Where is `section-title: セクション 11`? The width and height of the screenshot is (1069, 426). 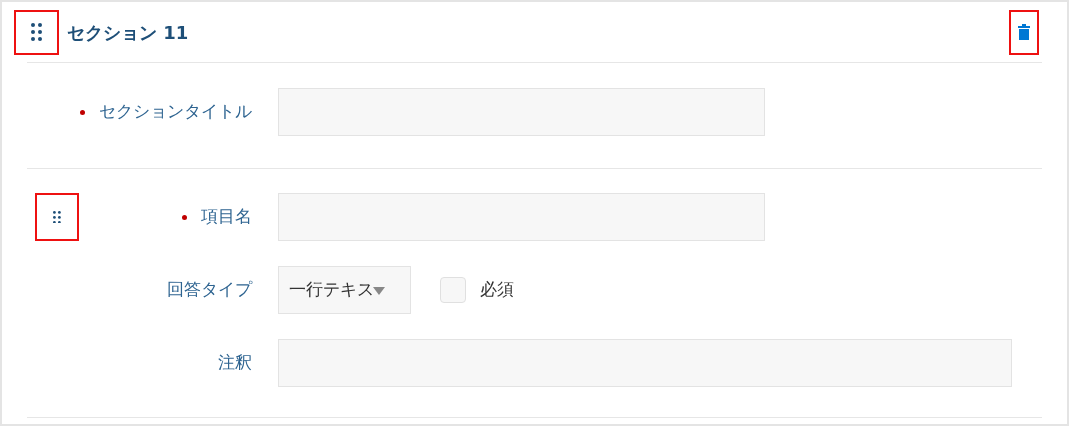 section-title: セクション 11 is located at coordinates (128, 32).